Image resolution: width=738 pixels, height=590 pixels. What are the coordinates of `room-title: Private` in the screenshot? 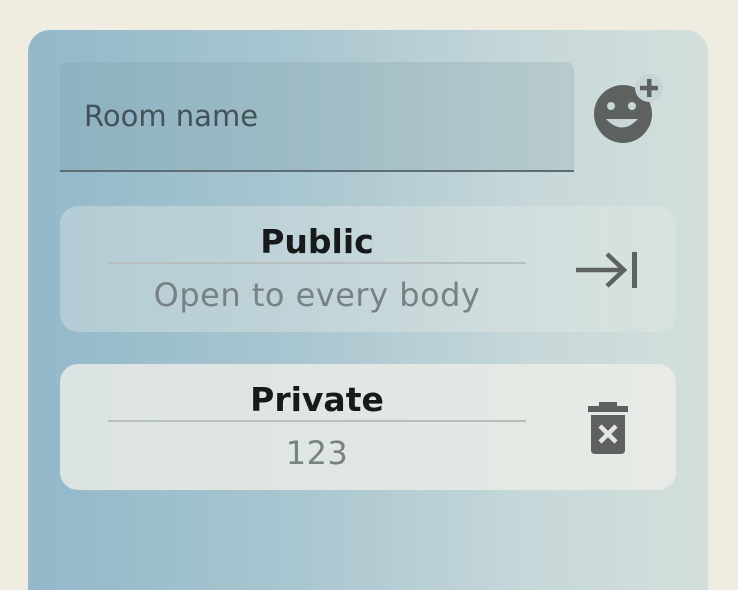 It's located at (317, 400).